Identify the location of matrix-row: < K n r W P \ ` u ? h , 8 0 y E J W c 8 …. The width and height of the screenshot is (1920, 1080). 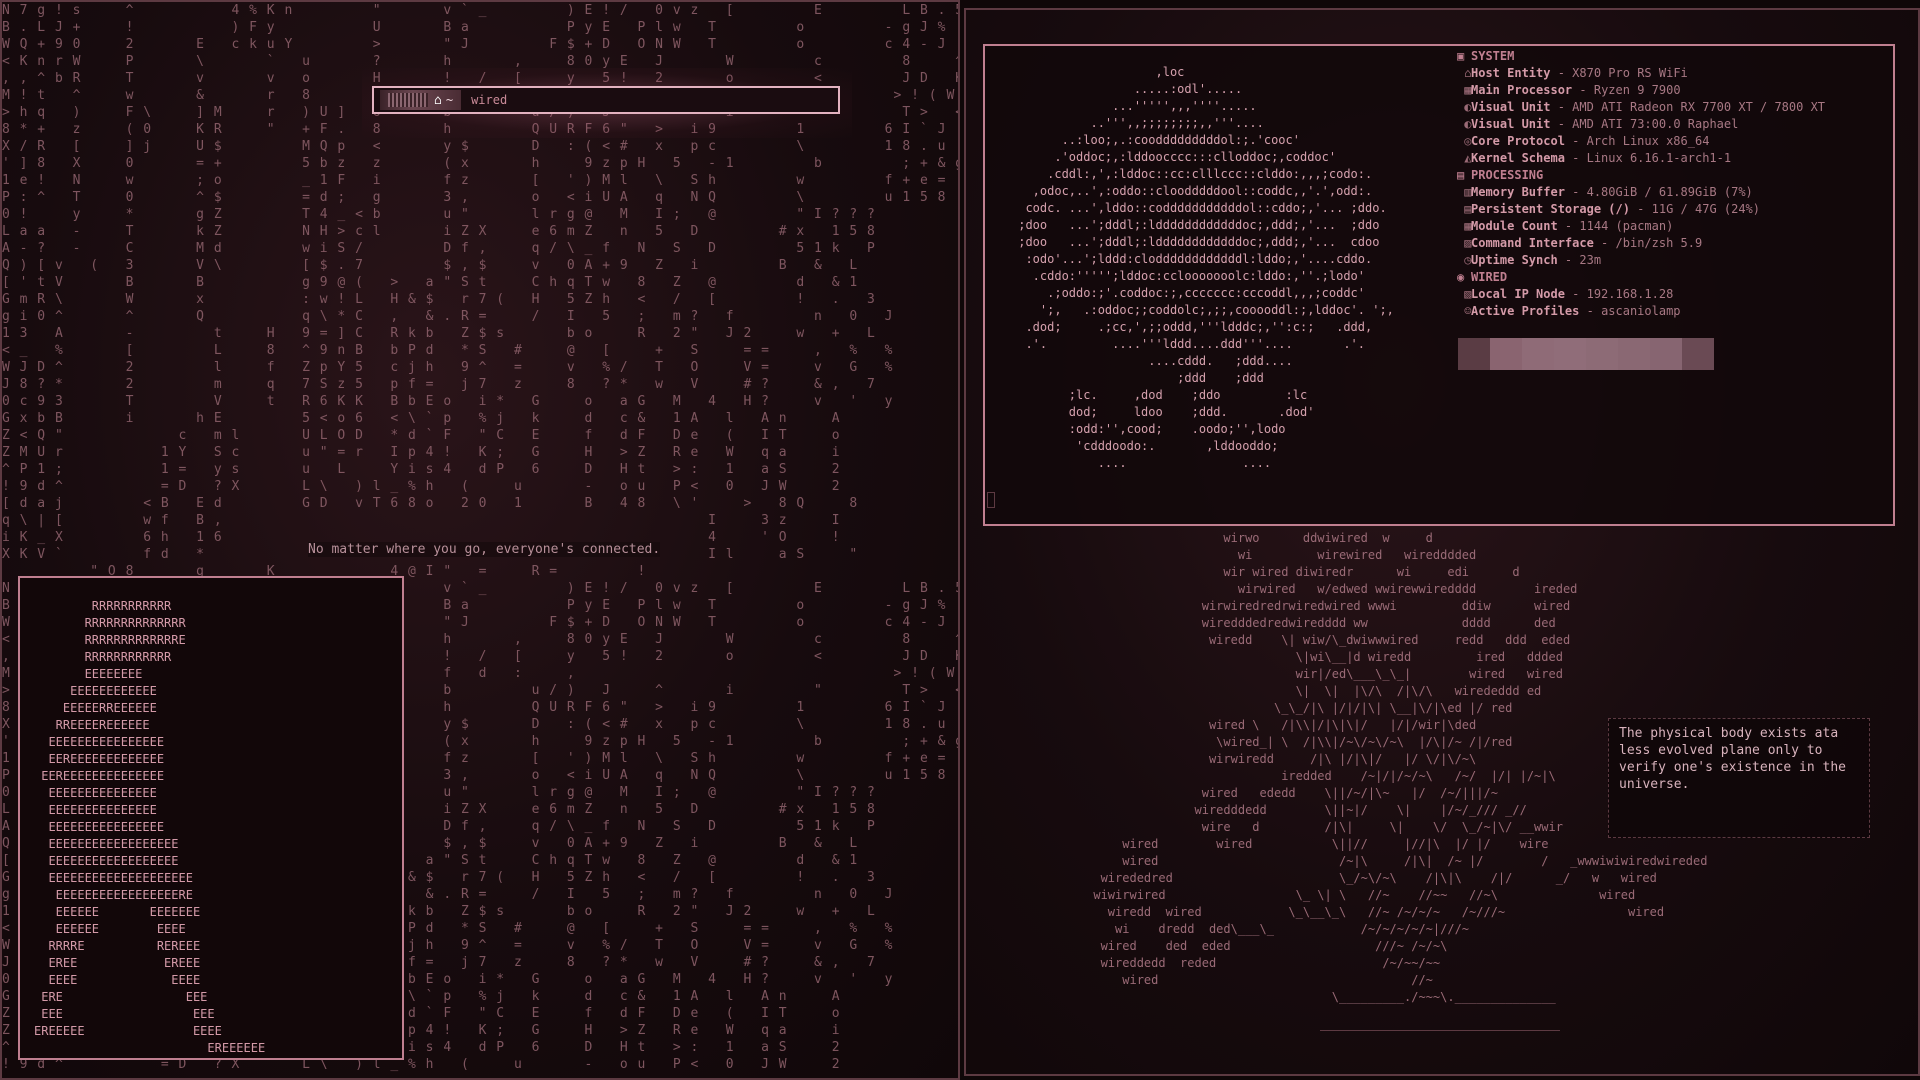
(481, 61).